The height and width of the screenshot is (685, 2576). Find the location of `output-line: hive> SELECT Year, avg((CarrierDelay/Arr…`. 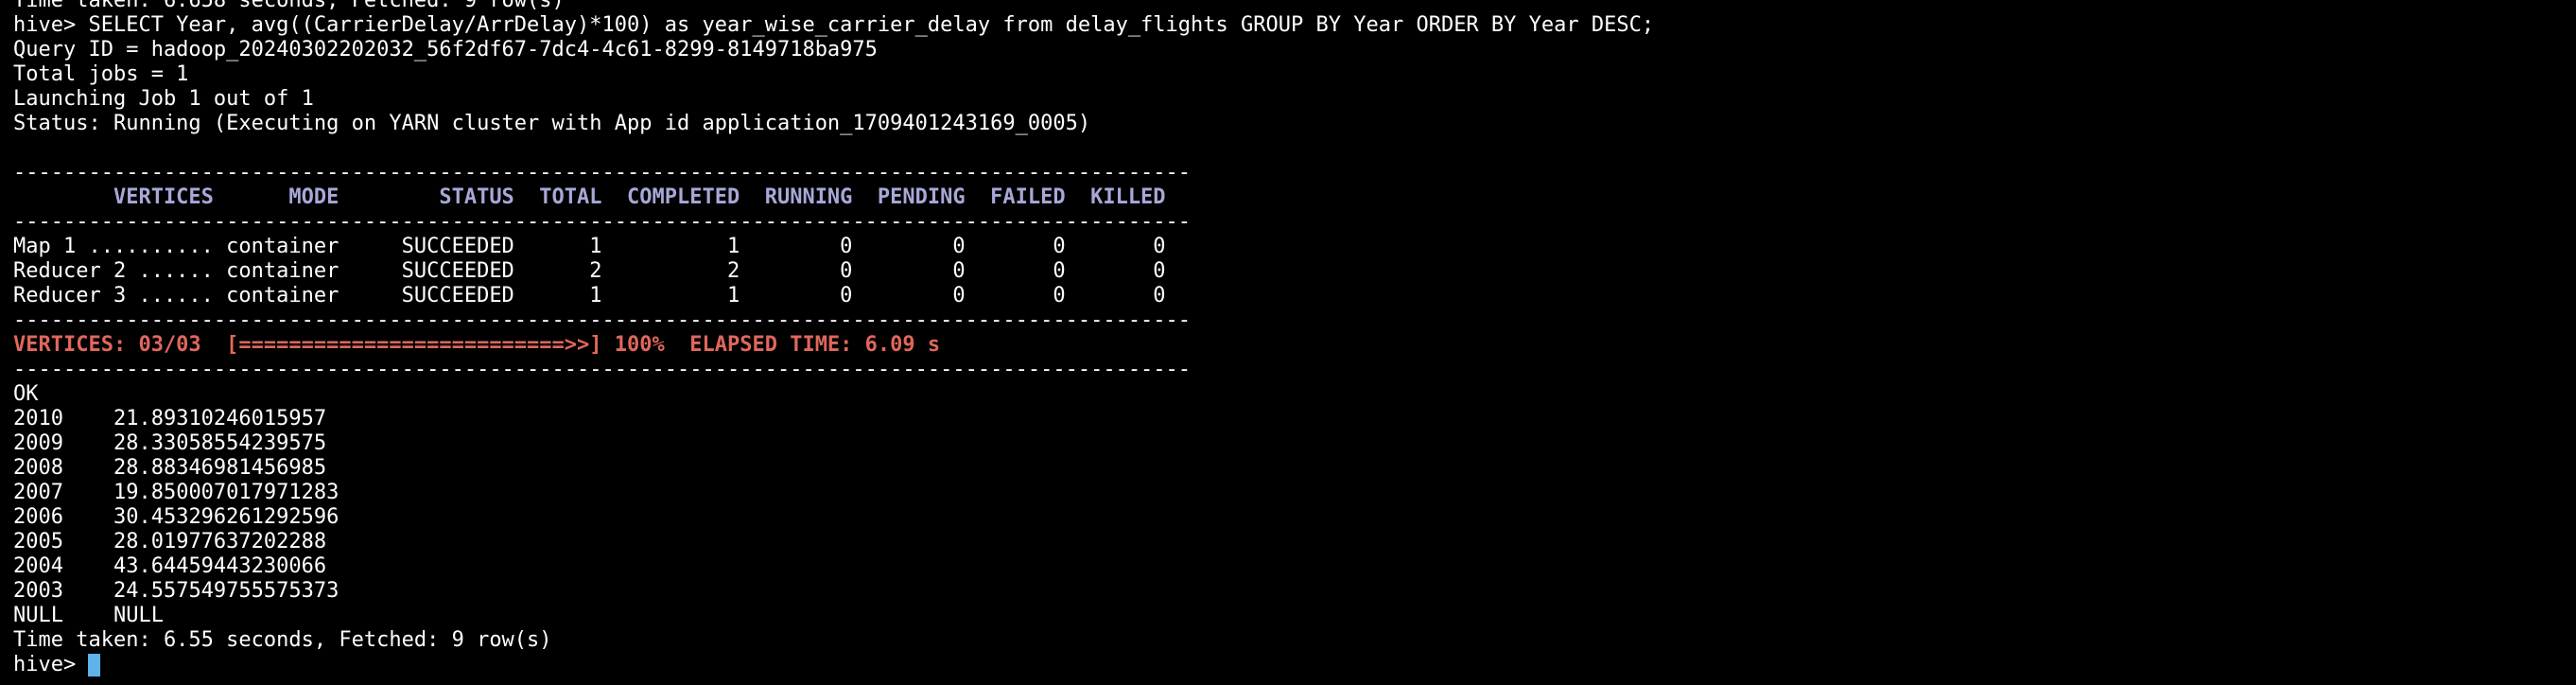

output-line: hive> SELECT Year, avg((CarrierDelay/Arr… is located at coordinates (834, 25).